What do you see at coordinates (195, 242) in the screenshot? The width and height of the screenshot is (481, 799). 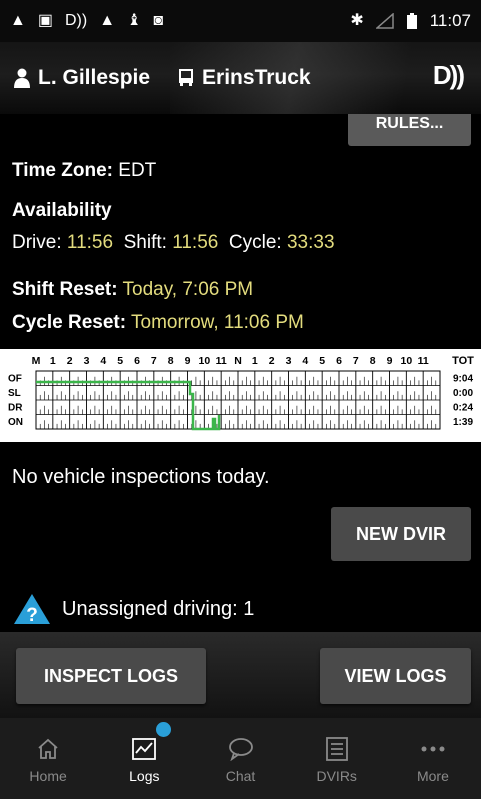 I see `shift-value: 11:56` at bounding box center [195, 242].